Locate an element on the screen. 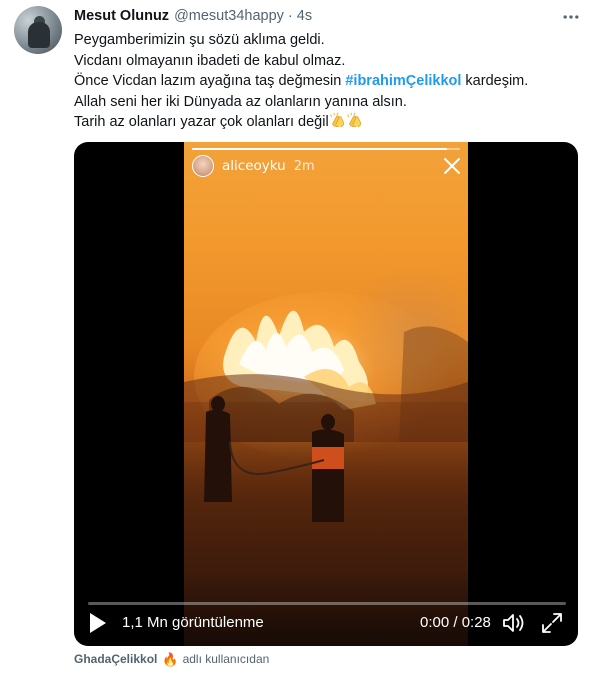 Image resolution: width=597 pixels, height=673 pixels. story-avatar is located at coordinates (203, 166).